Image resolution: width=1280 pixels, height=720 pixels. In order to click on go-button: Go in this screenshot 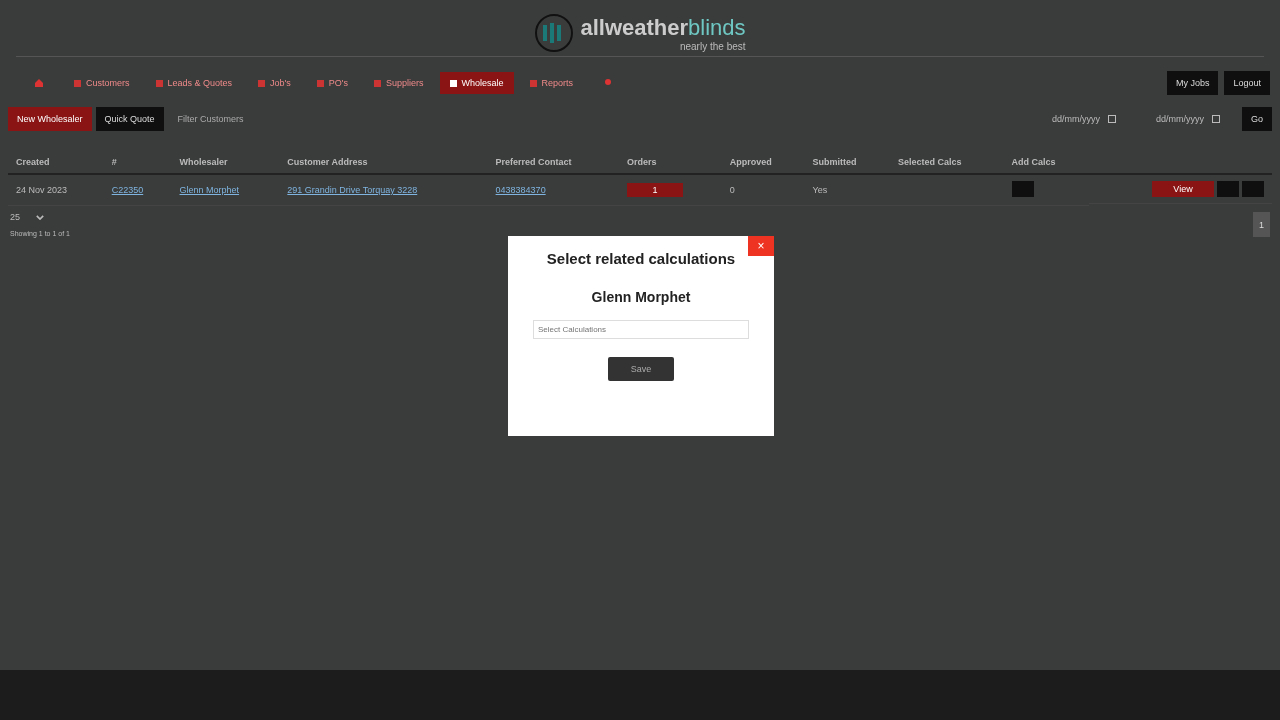, I will do `click(1257, 119)`.